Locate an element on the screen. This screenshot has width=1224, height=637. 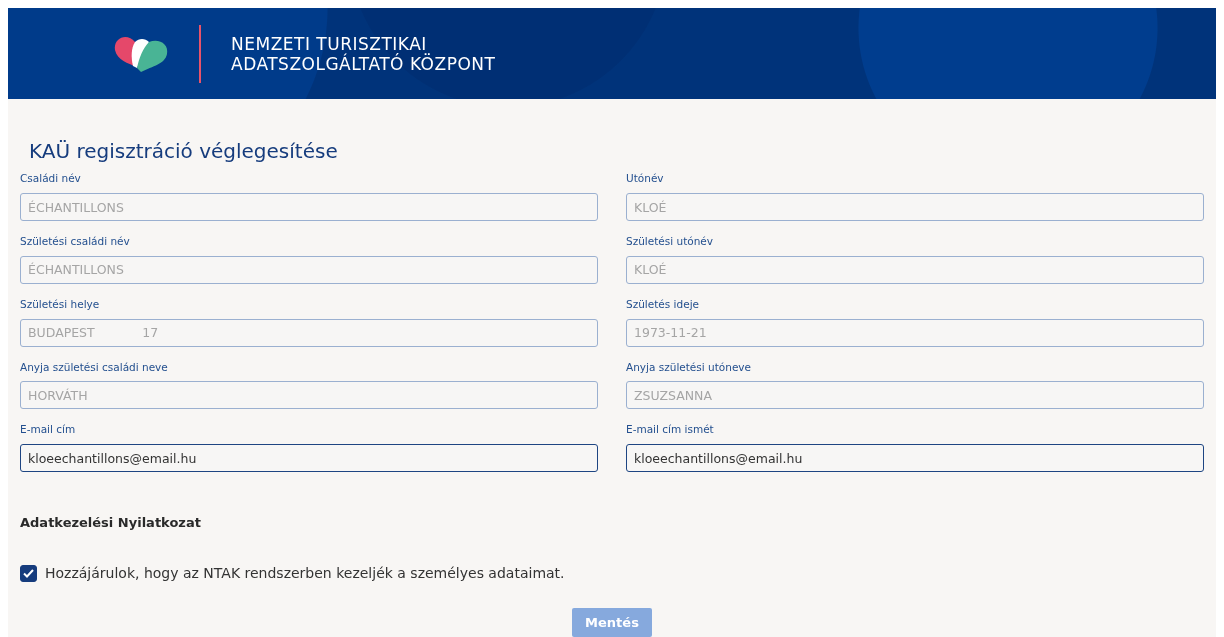
page-title: KAÜ regisztráció véglegesítése is located at coordinates (184, 151).